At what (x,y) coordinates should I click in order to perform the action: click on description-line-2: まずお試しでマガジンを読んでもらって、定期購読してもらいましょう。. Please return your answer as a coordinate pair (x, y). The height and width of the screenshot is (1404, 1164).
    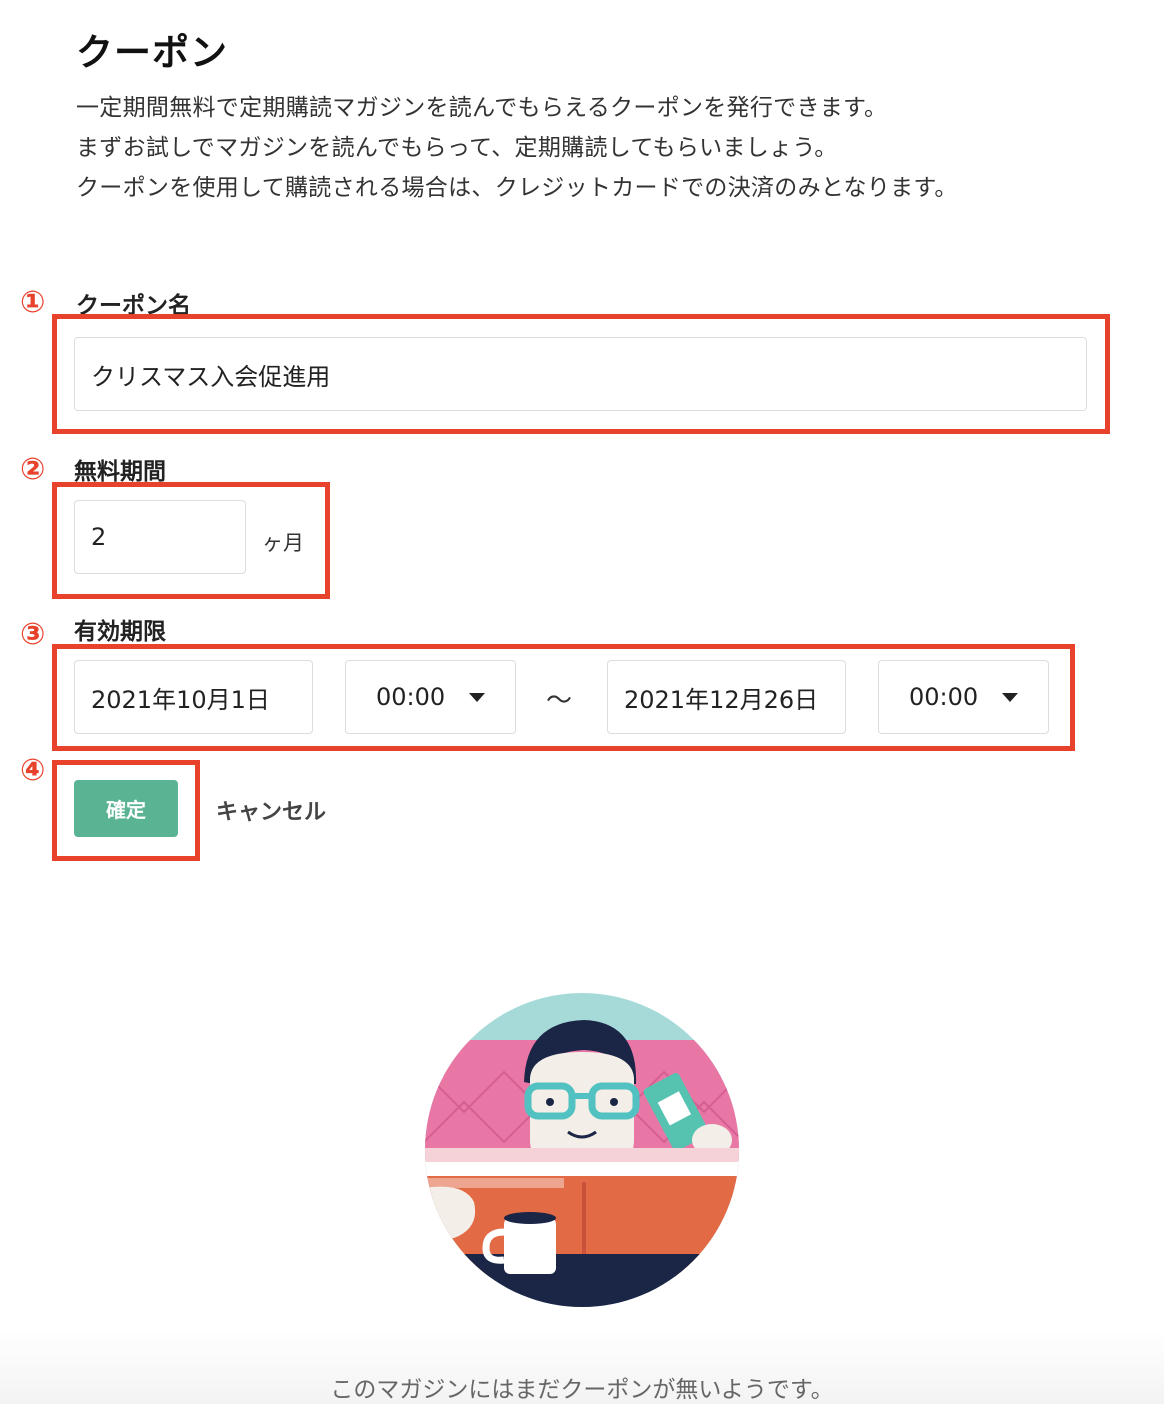
    Looking at the image, I should click on (457, 148).